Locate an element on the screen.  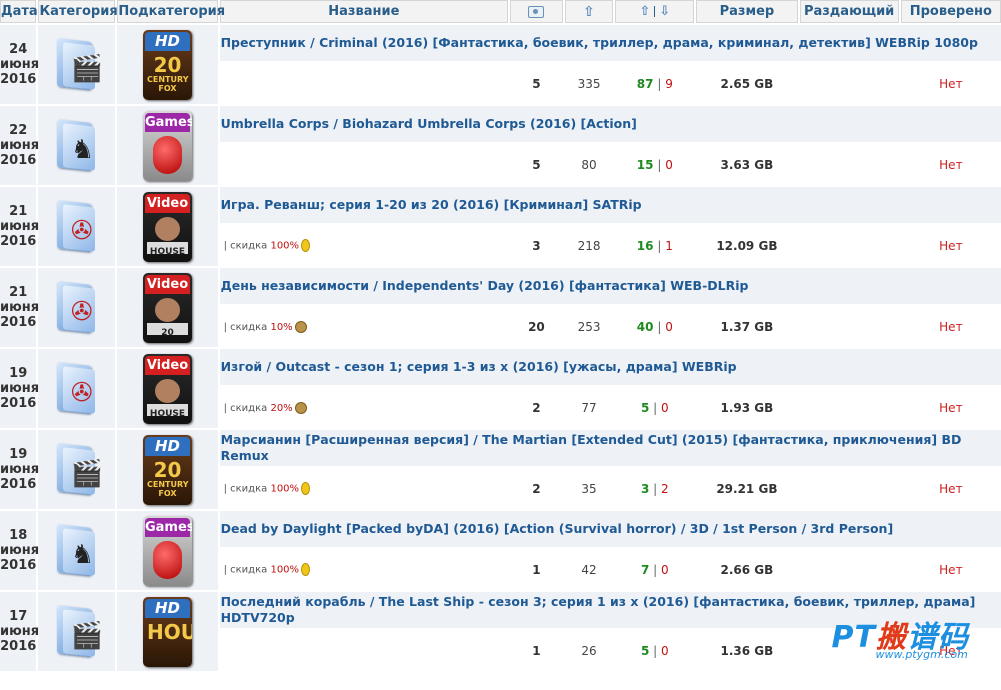
header-date: Дата is located at coordinates (19, 11).